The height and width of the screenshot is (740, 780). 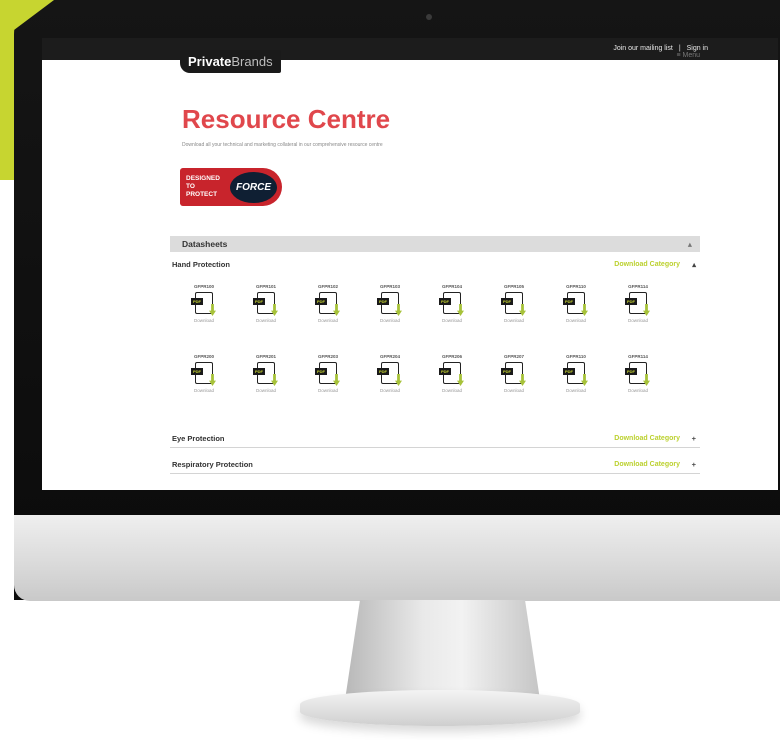 What do you see at coordinates (429, 17) in the screenshot?
I see `camera-icon` at bounding box center [429, 17].